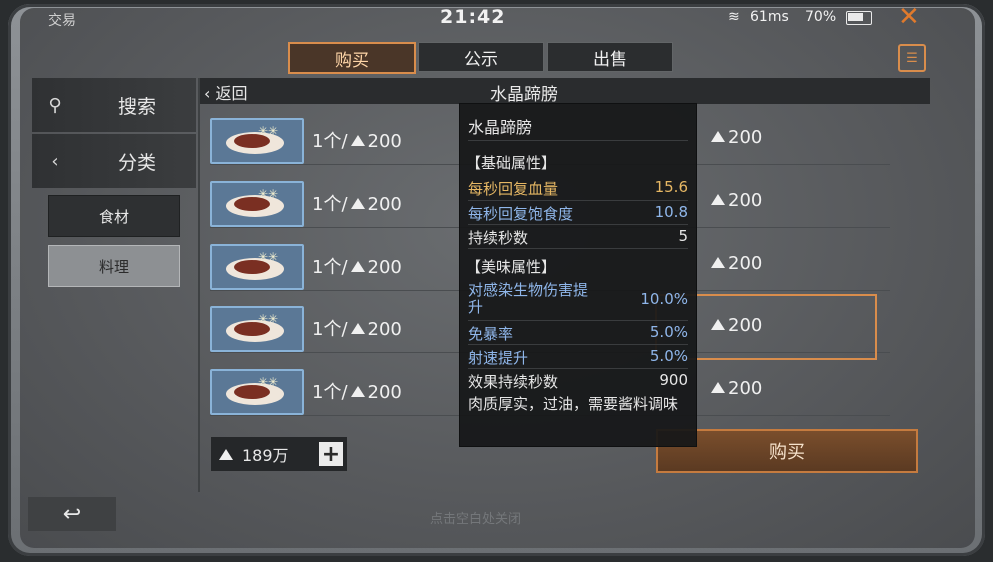 The image size is (993, 562). What do you see at coordinates (859, 18) in the screenshot?
I see `battery-icon` at bounding box center [859, 18].